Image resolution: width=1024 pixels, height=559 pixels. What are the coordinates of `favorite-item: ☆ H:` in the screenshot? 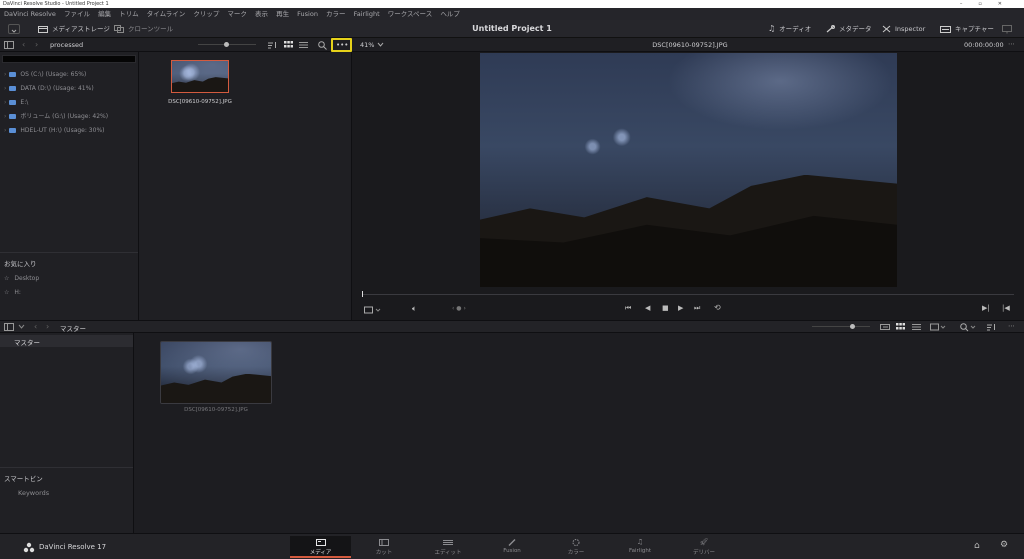 It's located at (12, 293).